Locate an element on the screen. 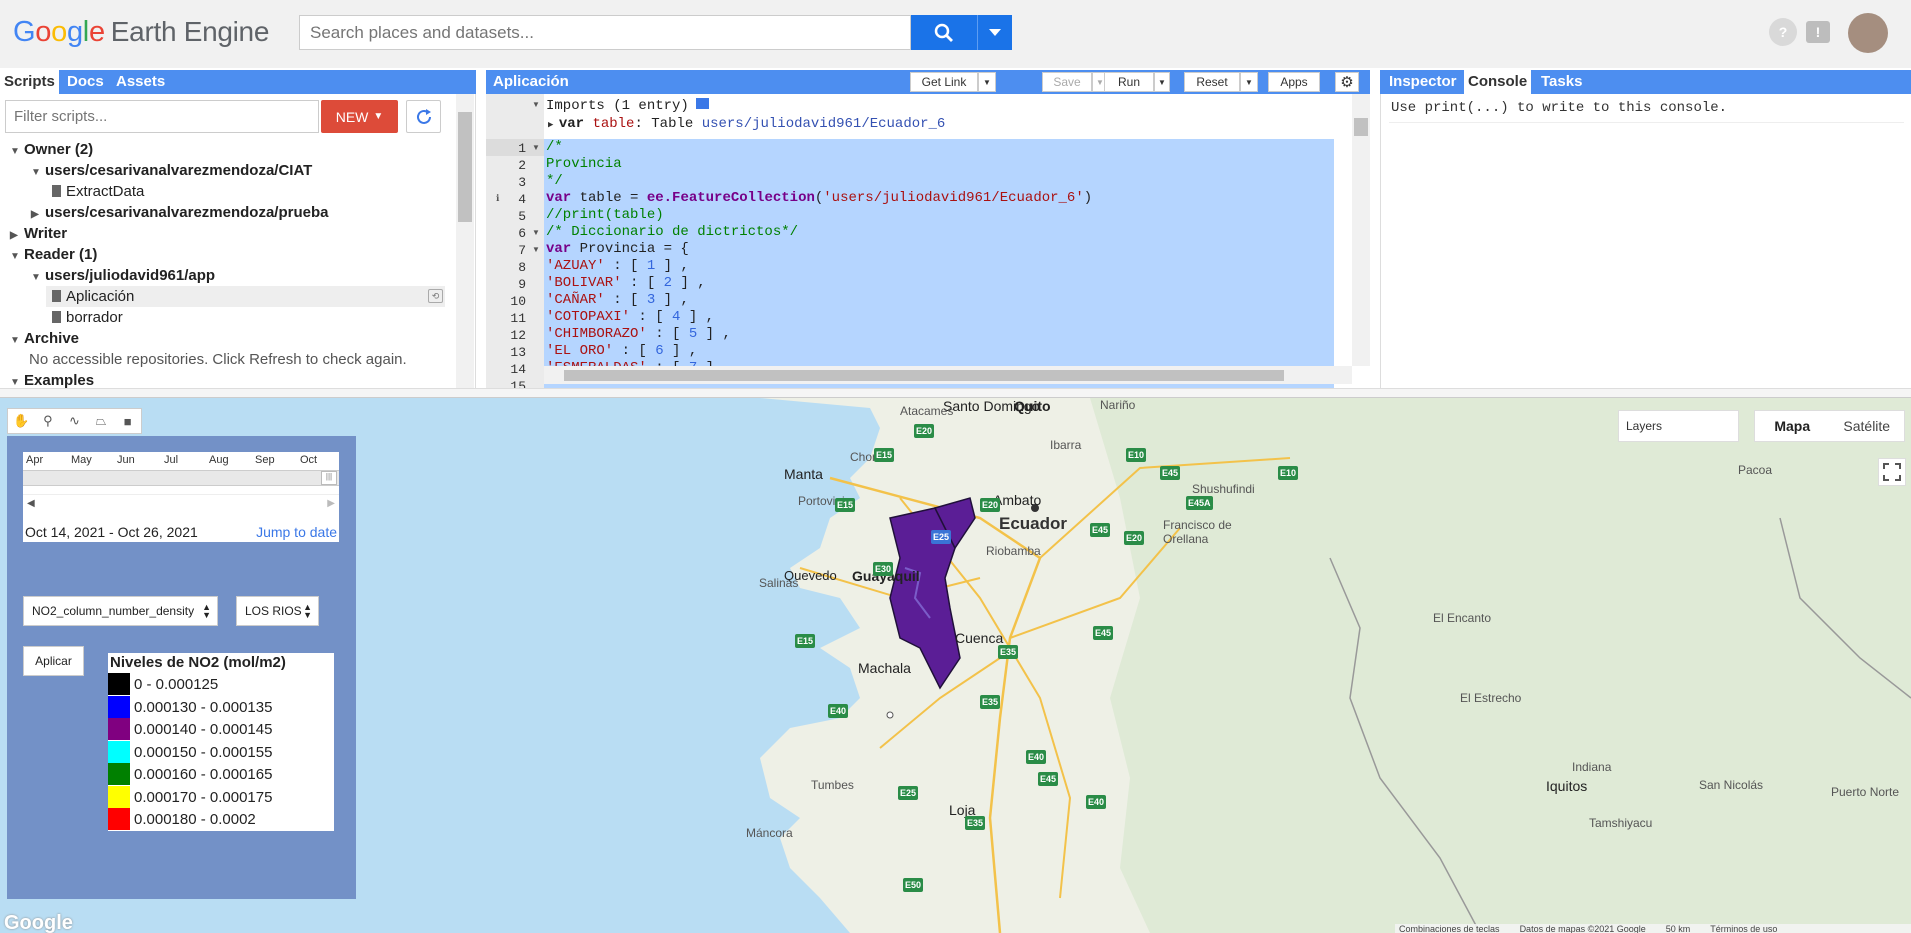 This screenshot has width=1911, height=933. code-line: /* Diccionario de dictrictos*/ is located at coordinates (672, 232).